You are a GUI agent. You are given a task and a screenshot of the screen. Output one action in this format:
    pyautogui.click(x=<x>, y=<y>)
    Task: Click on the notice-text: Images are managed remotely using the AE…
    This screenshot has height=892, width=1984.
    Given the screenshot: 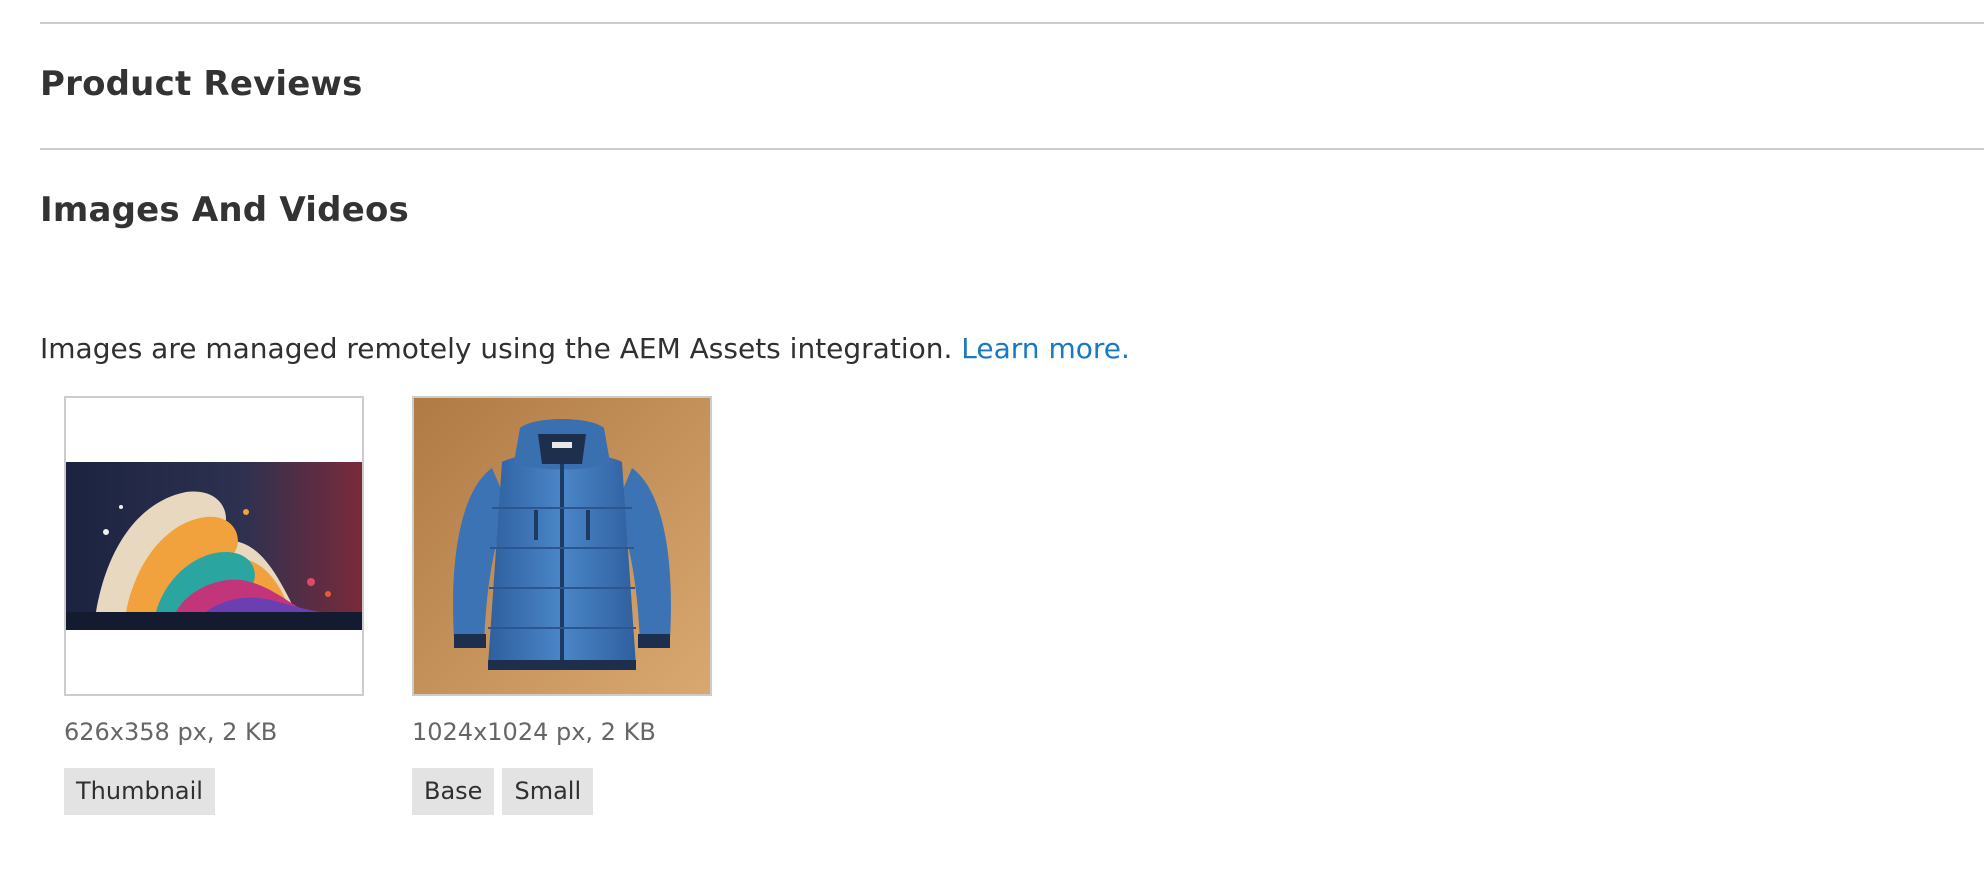 What is the action you would take?
    pyautogui.click(x=496, y=348)
    